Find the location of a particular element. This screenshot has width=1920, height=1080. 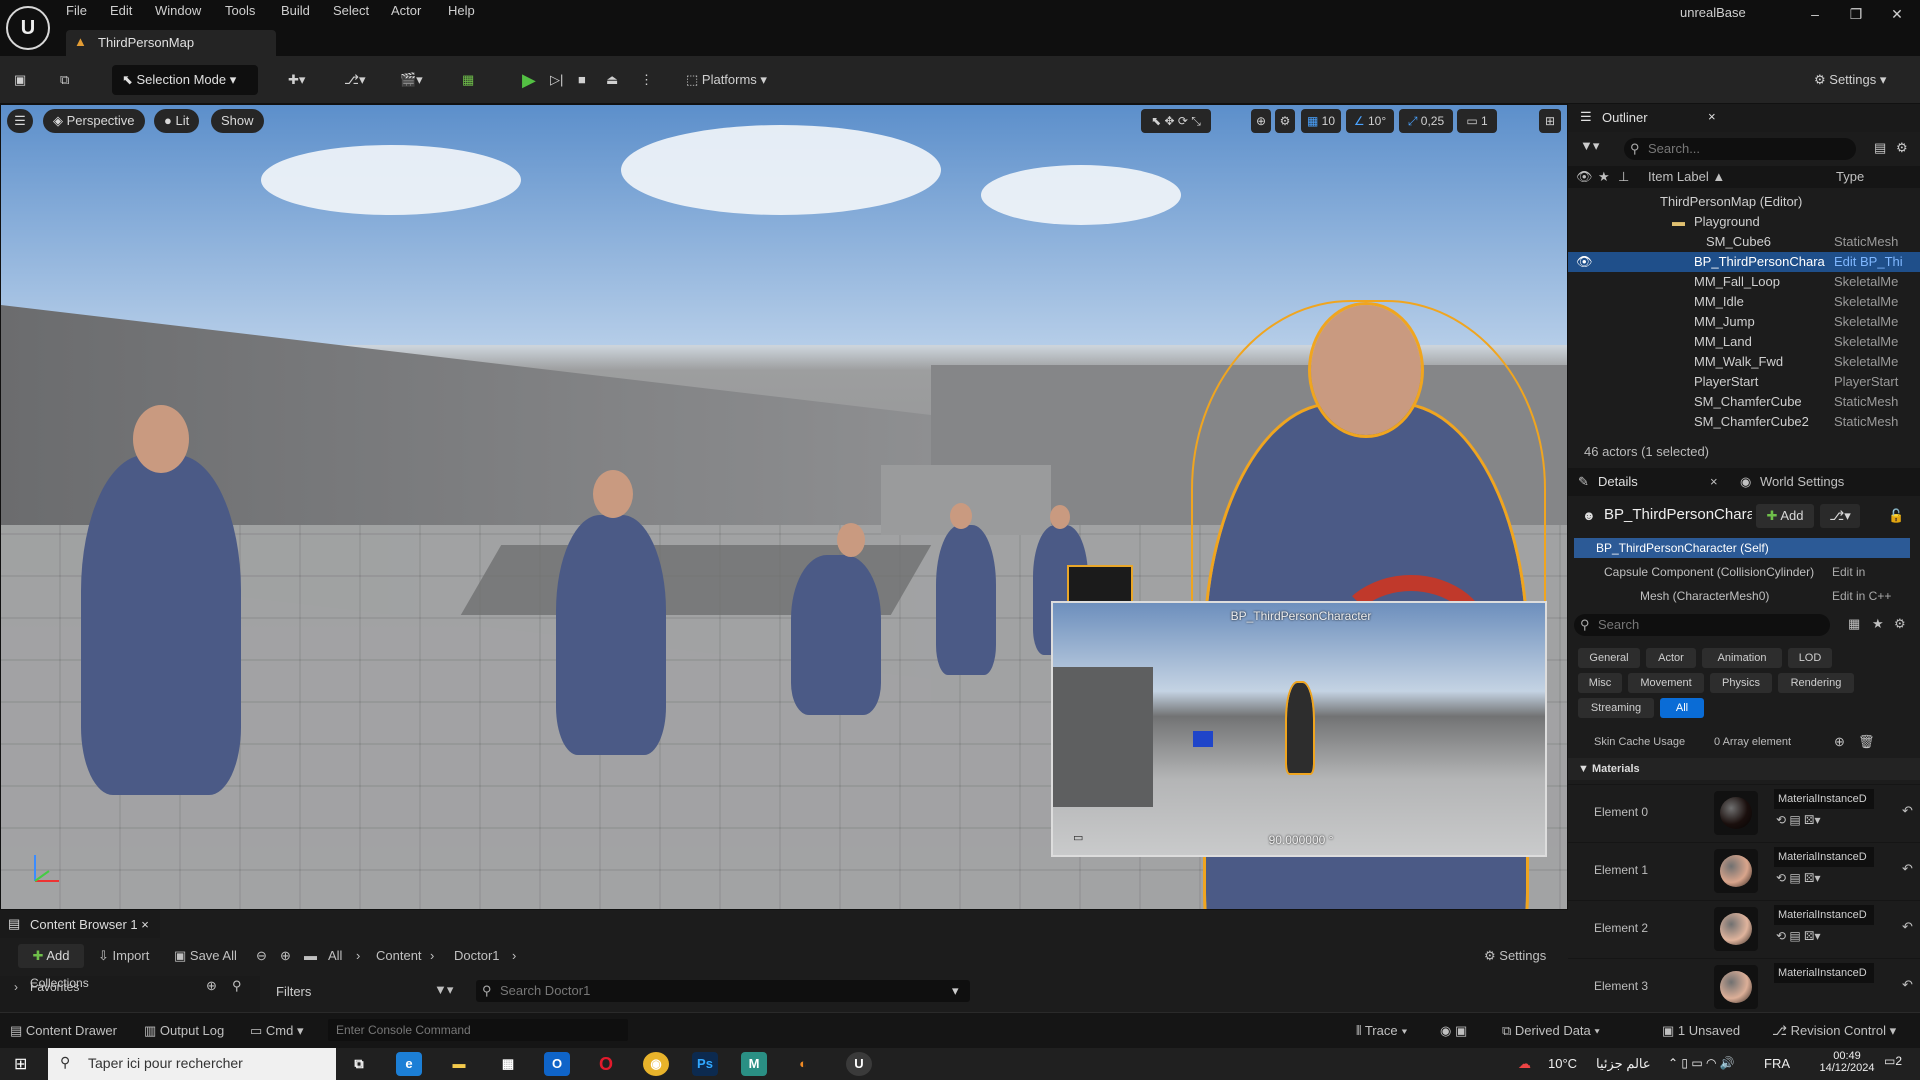

photoshop-icon: Ps is located at coordinates (705, 1064).